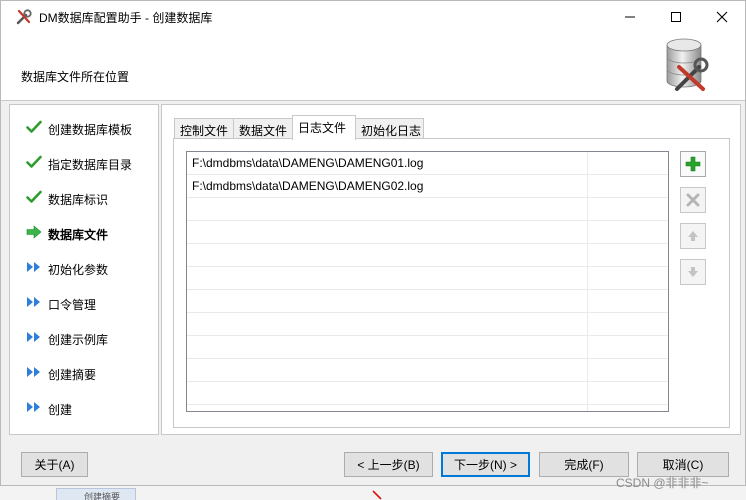  I want to click on move-down-button, so click(693, 272).